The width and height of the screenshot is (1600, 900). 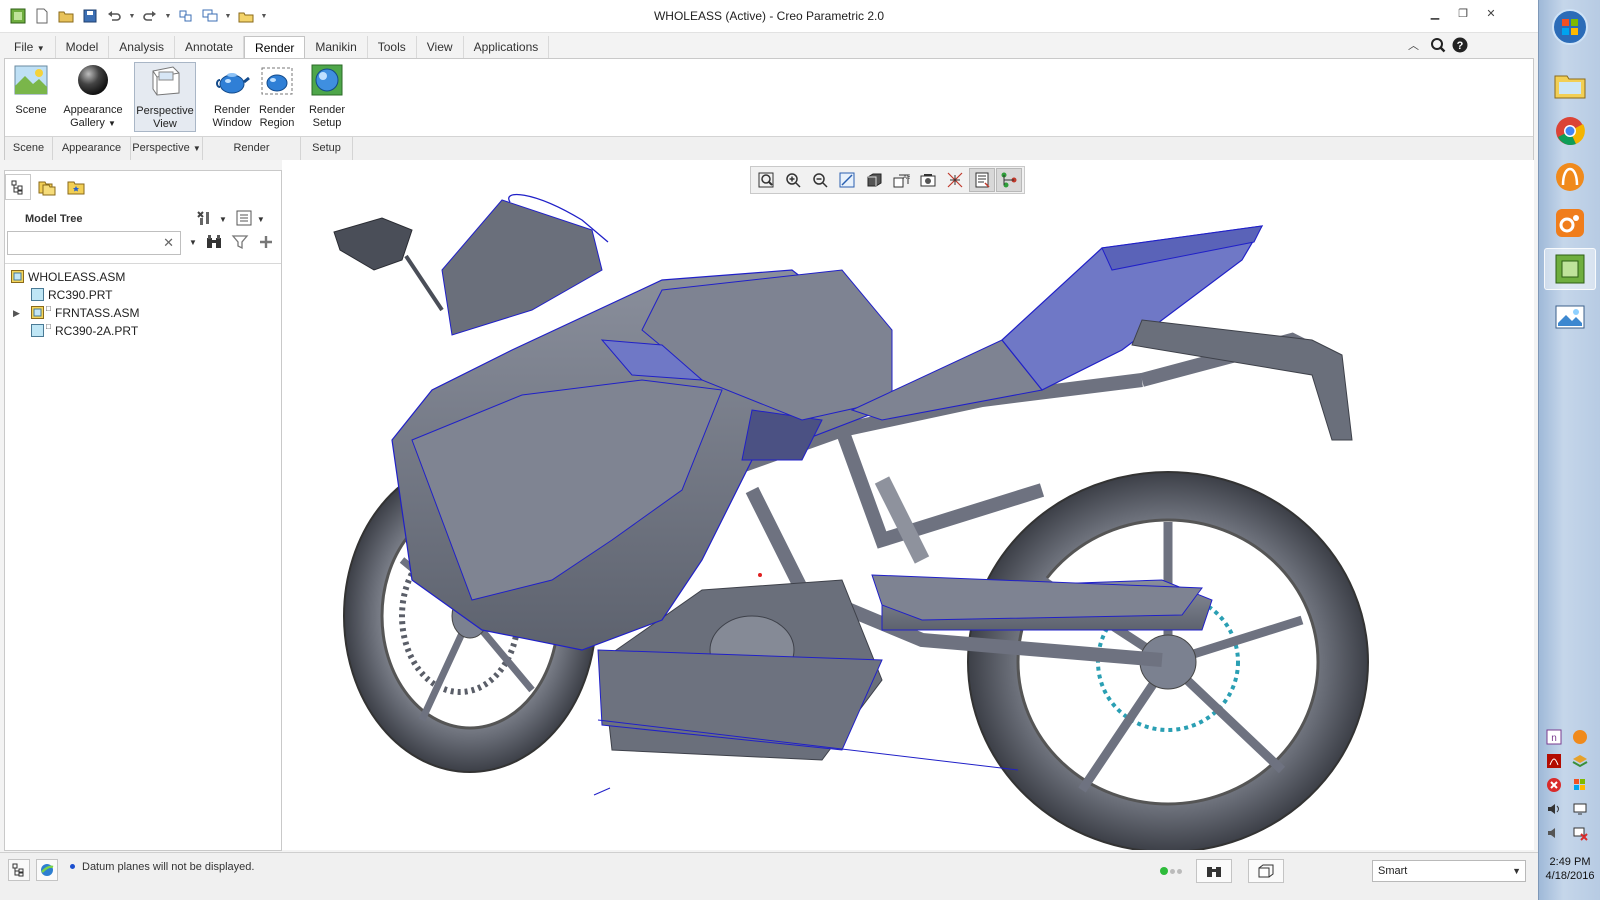 I want to click on photo-viewer-icon, so click(x=1570, y=317).